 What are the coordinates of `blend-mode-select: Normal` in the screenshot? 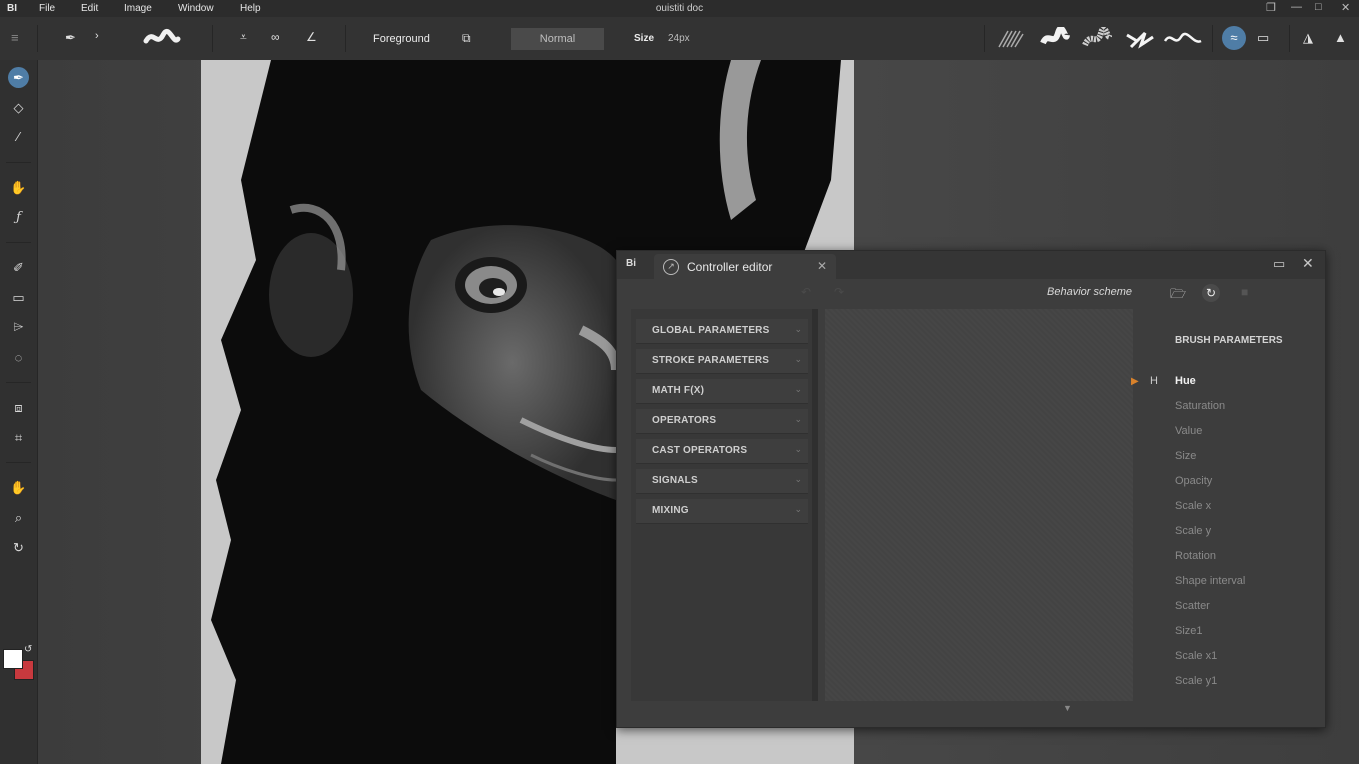 It's located at (557, 39).